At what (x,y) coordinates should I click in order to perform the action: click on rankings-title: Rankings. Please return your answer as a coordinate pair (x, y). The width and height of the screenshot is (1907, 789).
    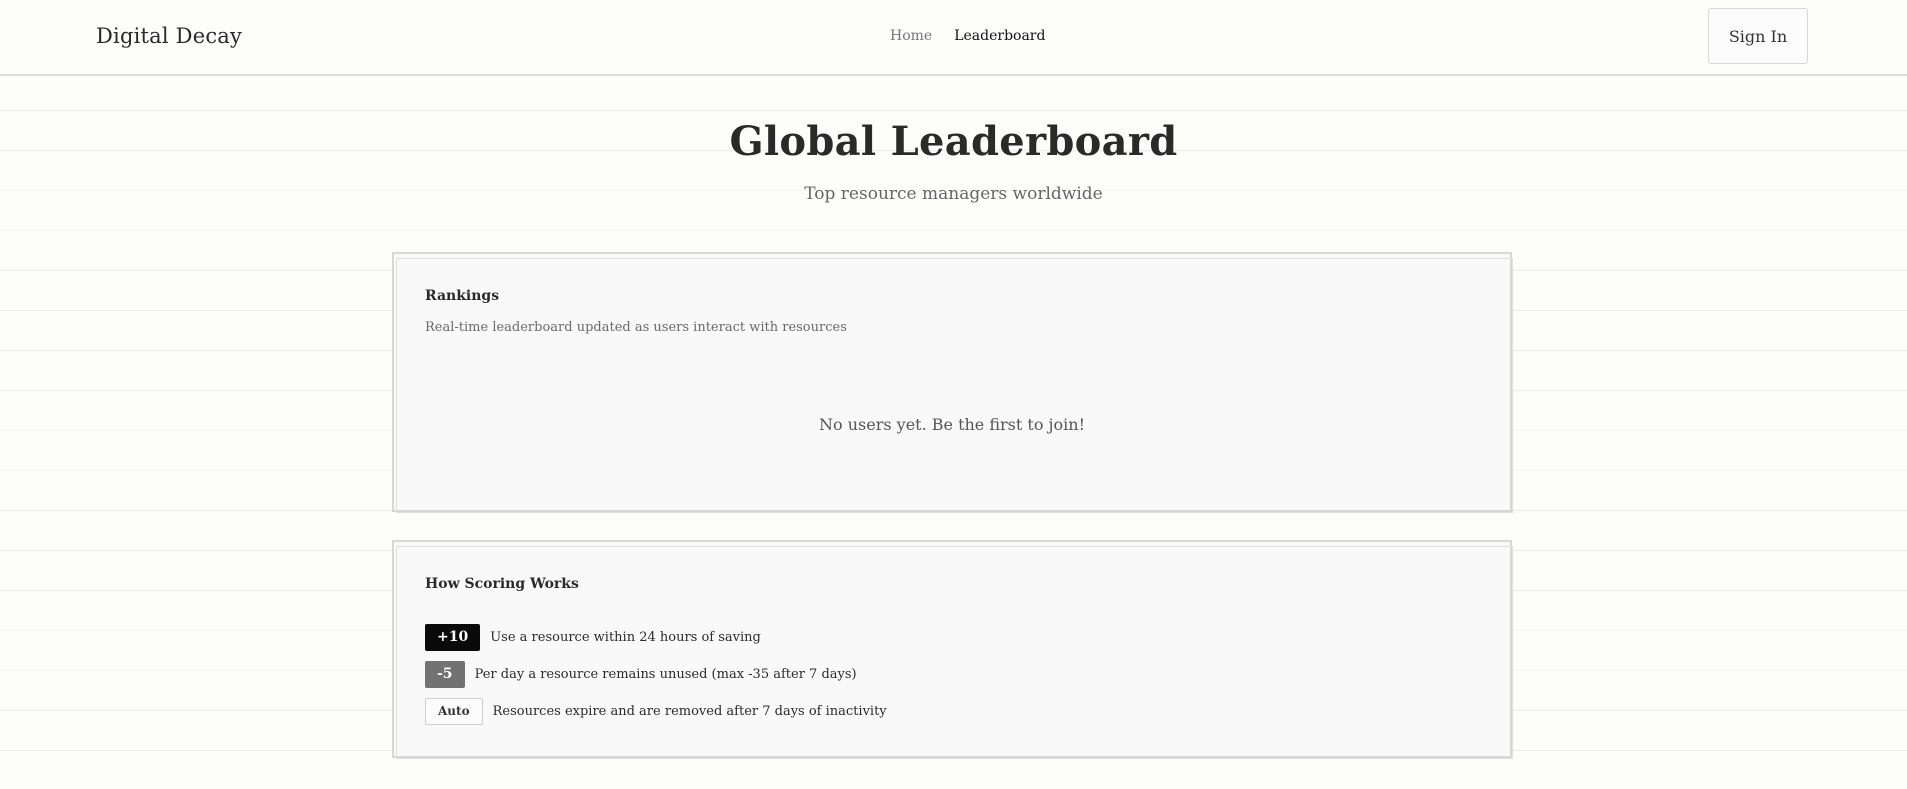
    Looking at the image, I should click on (462, 296).